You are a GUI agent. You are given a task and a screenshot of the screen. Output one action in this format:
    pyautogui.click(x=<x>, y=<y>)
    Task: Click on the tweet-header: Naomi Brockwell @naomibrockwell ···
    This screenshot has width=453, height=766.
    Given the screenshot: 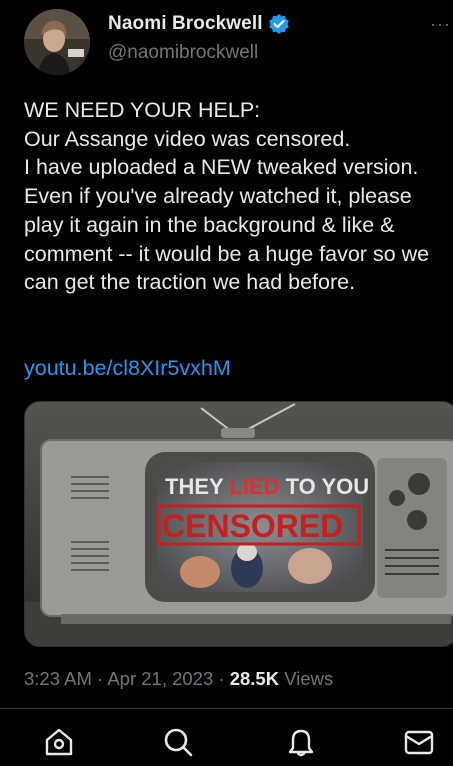 What is the action you would take?
    pyautogui.click(x=226, y=45)
    